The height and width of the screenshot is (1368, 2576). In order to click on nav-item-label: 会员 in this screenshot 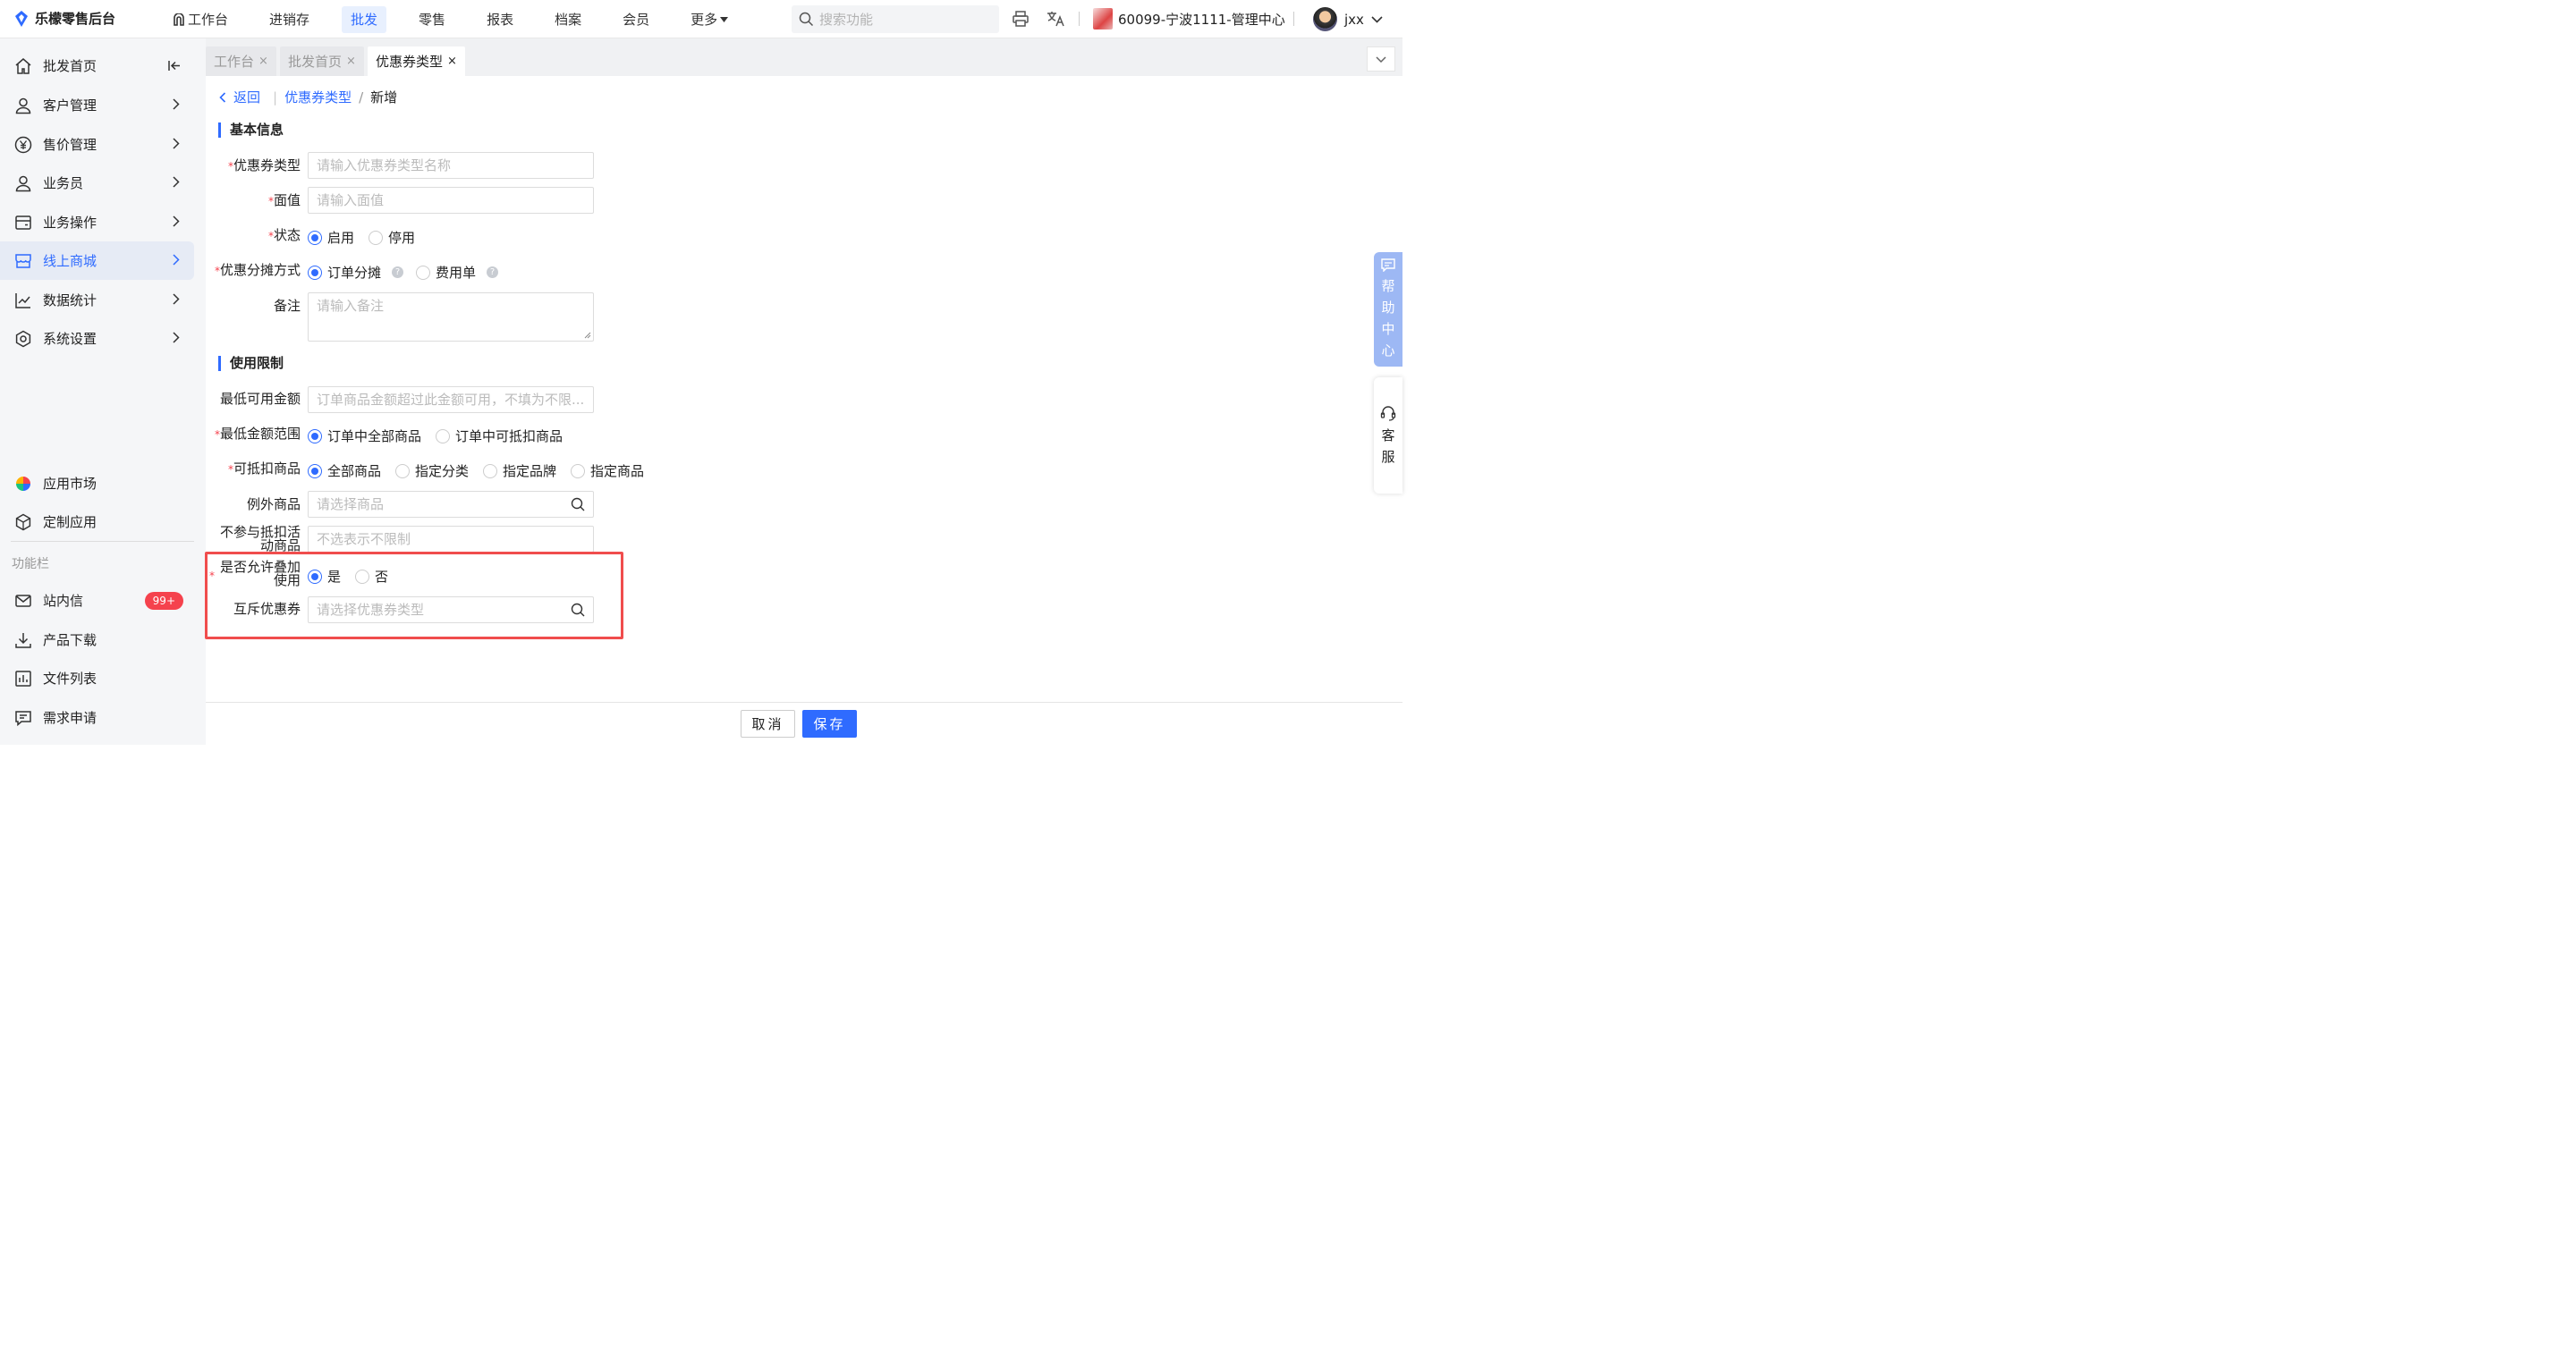, I will do `click(636, 20)`.